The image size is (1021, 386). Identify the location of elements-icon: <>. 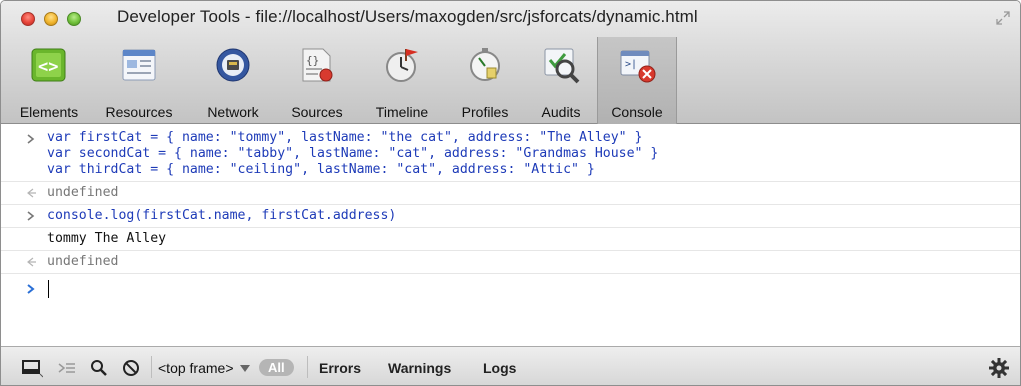
(48, 65).